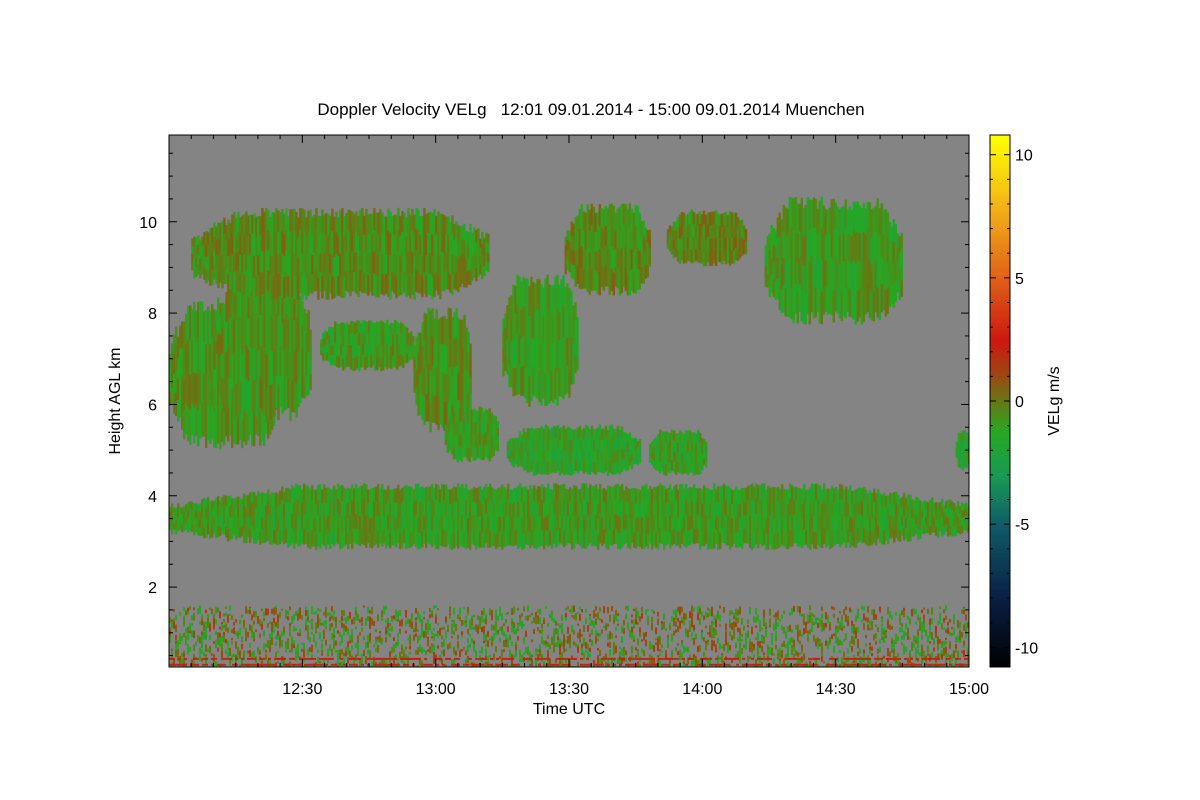  Describe the element at coordinates (569, 689) in the screenshot. I see `x-tick-label: 13:30` at that location.